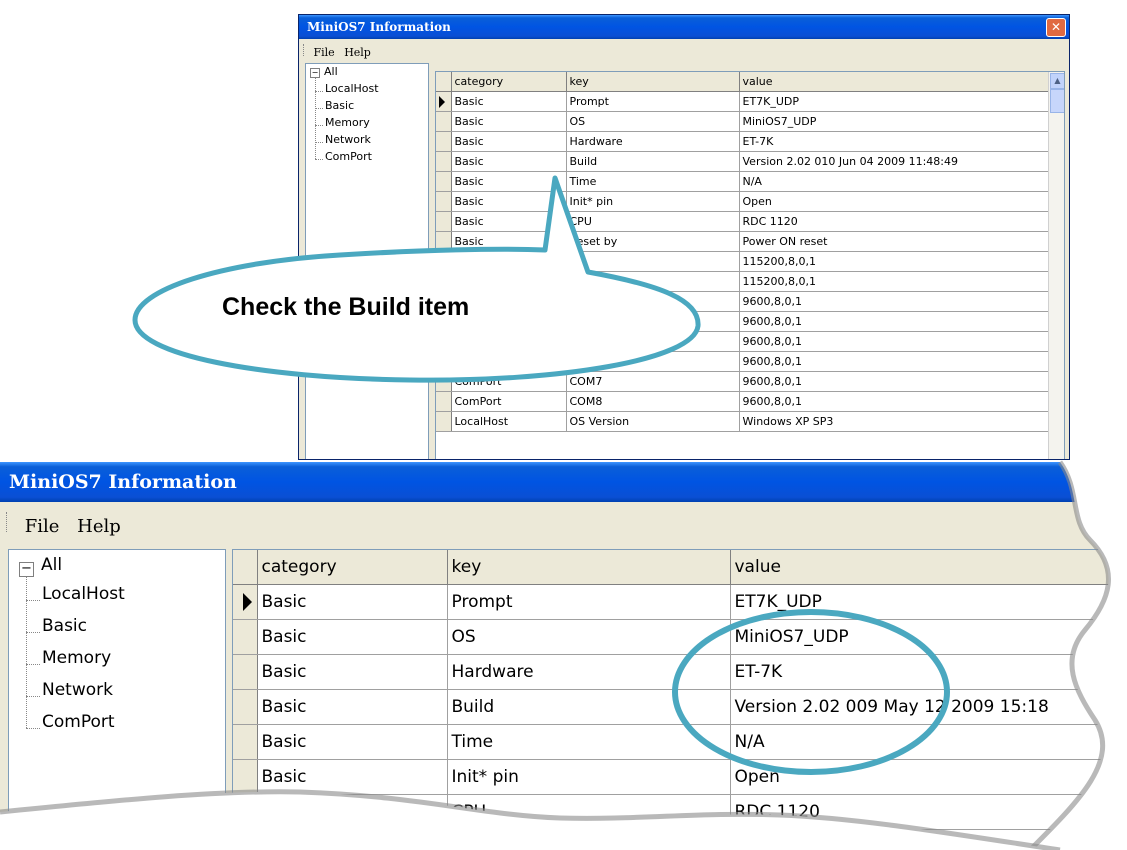 The width and height of the screenshot is (1127, 850). I want to click on torn-edge-bottom, so click(530, 820).